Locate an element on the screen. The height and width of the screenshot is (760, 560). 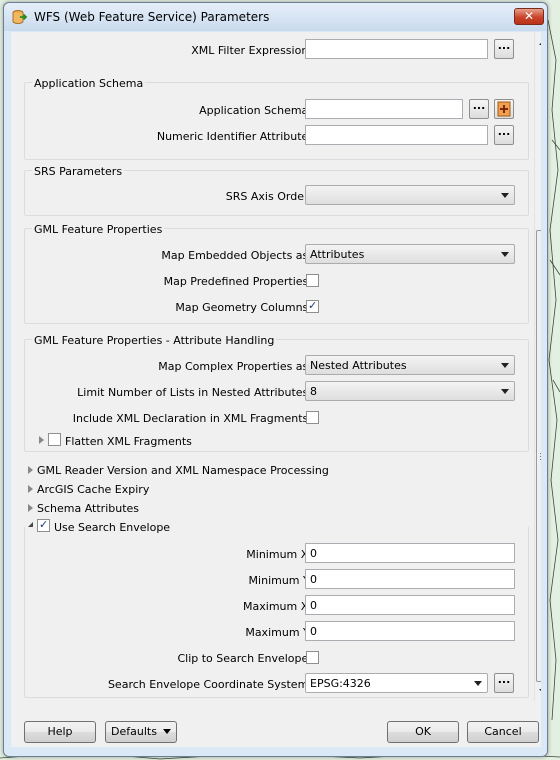
scrollbar-thumb is located at coordinates (538, 456).